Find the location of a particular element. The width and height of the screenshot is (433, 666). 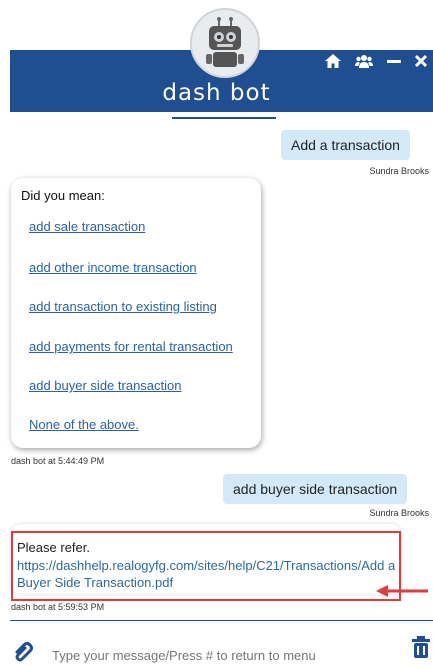

bot-avatar is located at coordinates (225, 43).